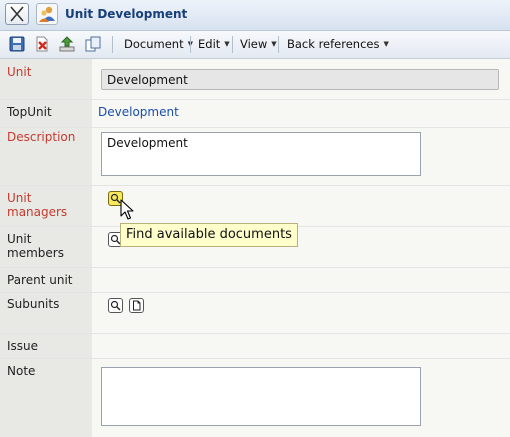 The width and height of the screenshot is (510, 437). I want to click on unit-field: Development, so click(300, 79).